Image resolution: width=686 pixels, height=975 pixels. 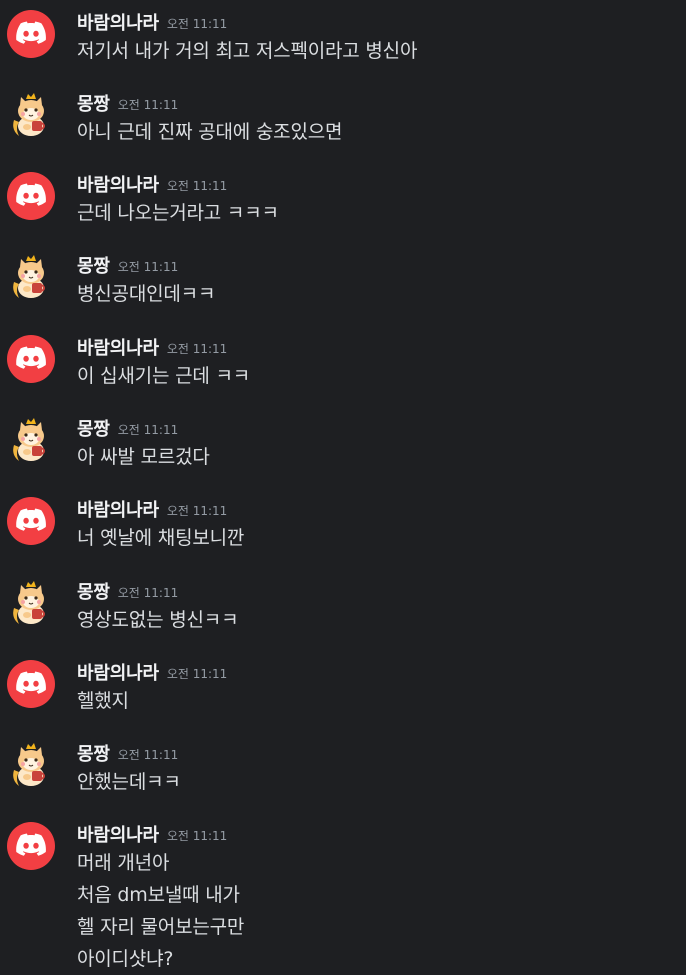 I want to click on message-text: 너 옛날에 채팅보니깐, so click(x=161, y=538).